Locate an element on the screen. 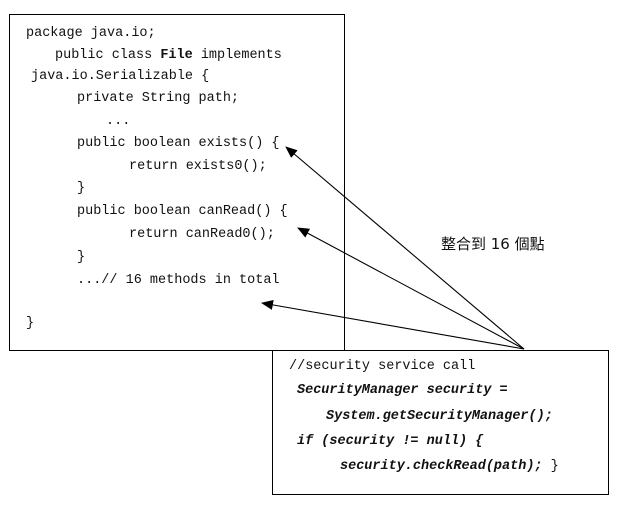  arrow-to-exists is located at coordinates (405, 248).